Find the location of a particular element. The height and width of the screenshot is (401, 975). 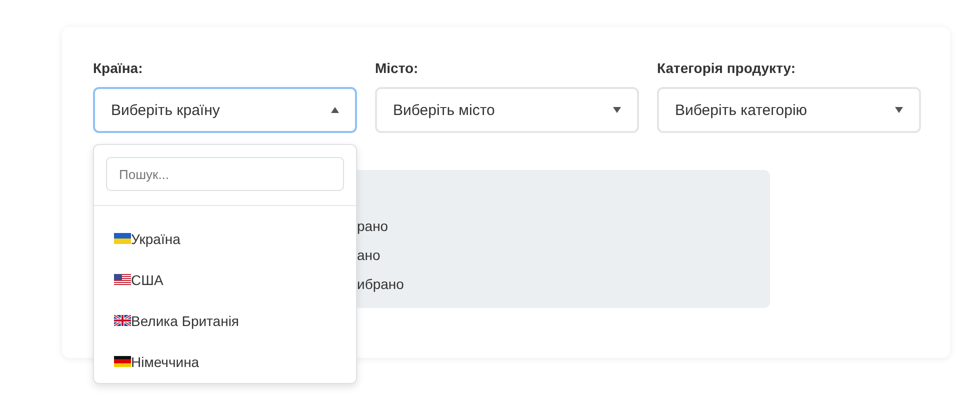

dropdown-option: Велика Британія is located at coordinates (225, 320).